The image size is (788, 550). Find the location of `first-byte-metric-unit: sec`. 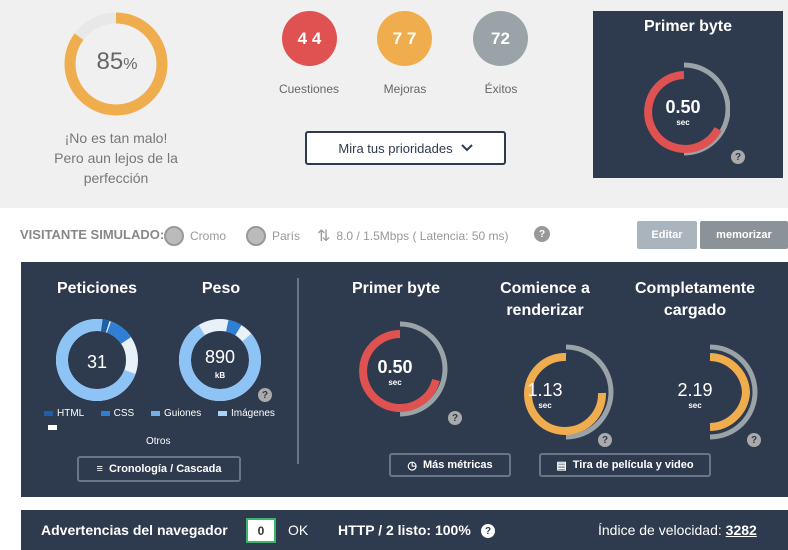

first-byte-metric-unit: sec is located at coordinates (395, 382).